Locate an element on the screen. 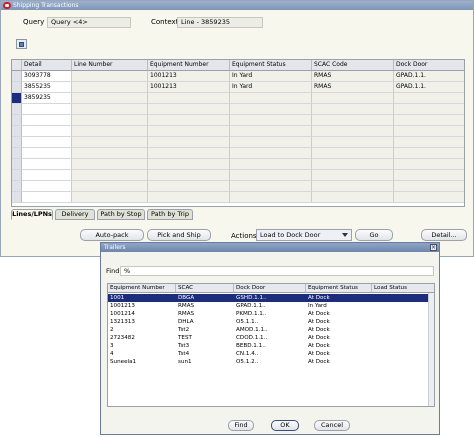 This screenshot has height=437, width=474. context-field: Line - 3859235 is located at coordinates (220, 22).